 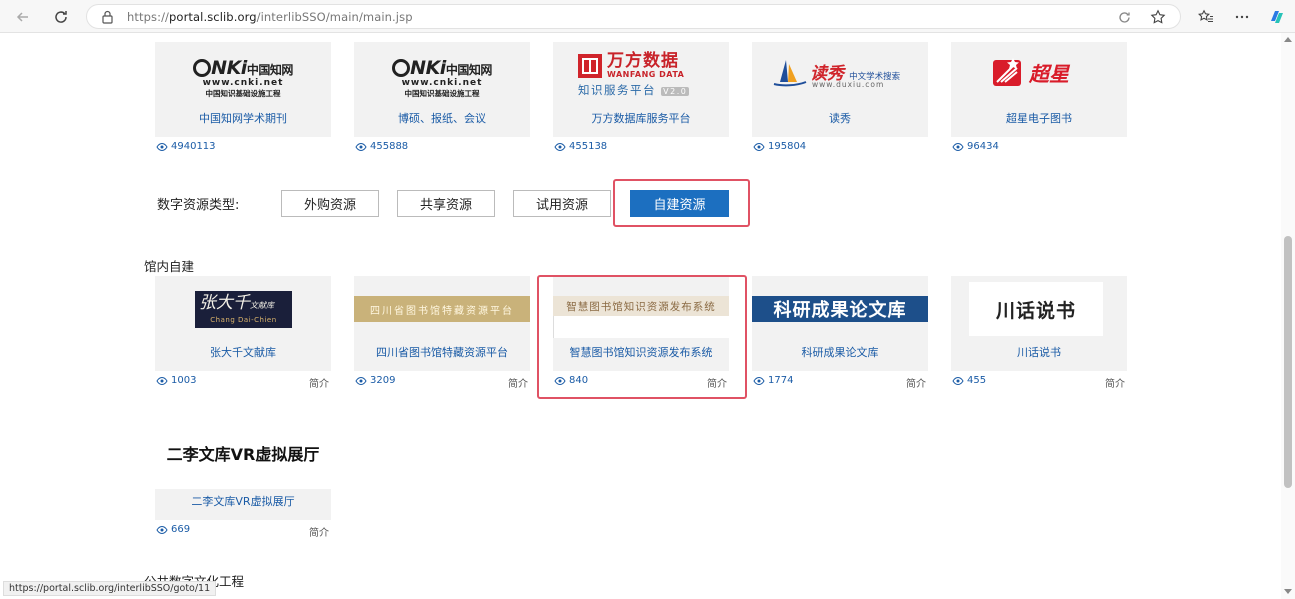 What do you see at coordinates (107, 17) in the screenshot?
I see `lock-icon` at bounding box center [107, 17].